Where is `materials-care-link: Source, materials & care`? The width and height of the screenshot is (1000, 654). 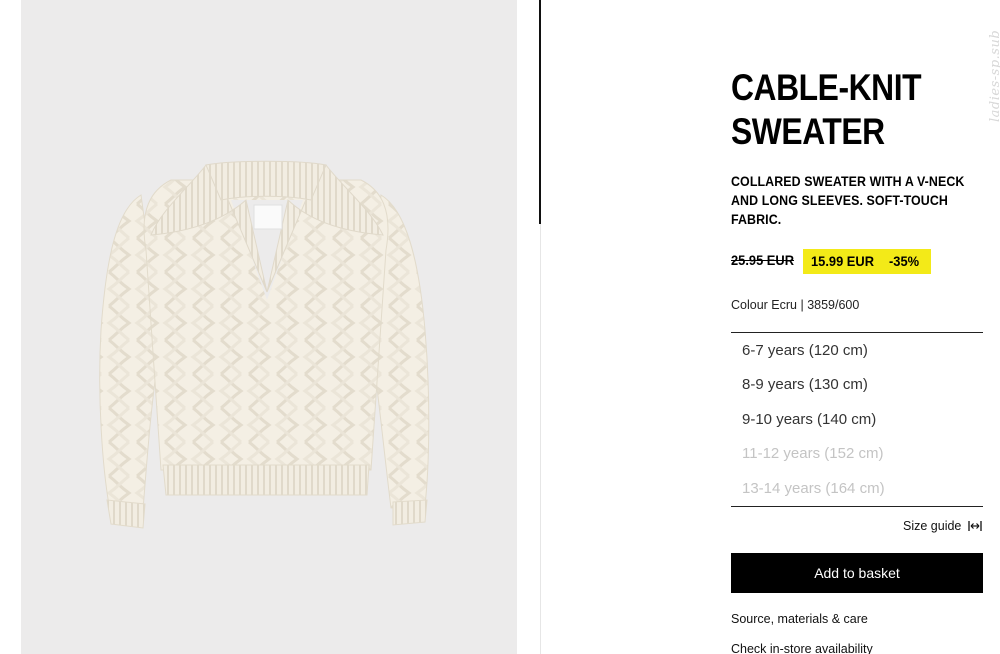 materials-care-link: Source, materials & care is located at coordinates (799, 619).